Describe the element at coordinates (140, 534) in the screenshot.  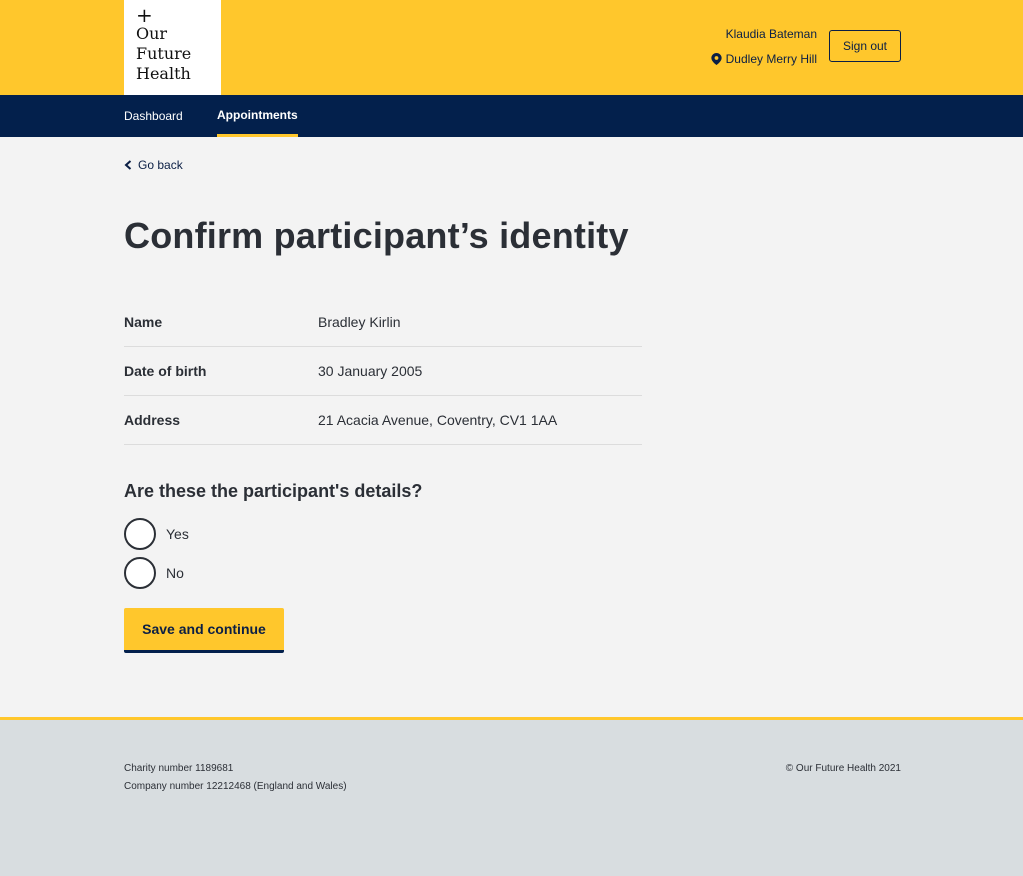
I see `radio-button-yes` at that location.